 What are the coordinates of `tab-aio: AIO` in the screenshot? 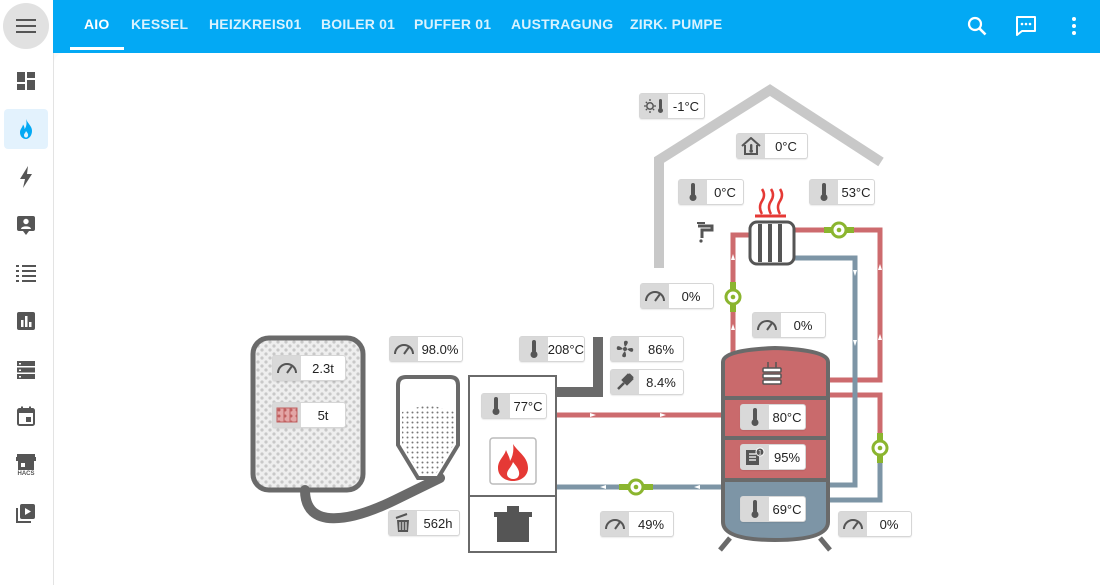 It's located at (97, 25).